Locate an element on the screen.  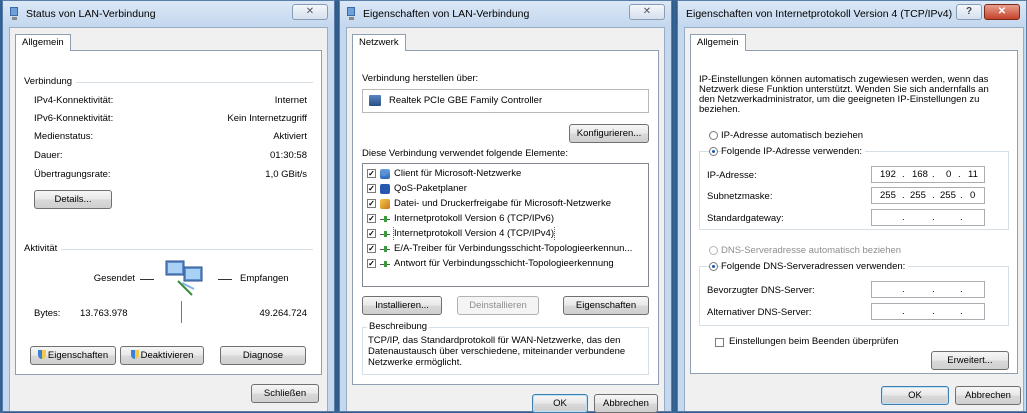
bytes-received-value: 49.264.724 is located at coordinates (283, 313).